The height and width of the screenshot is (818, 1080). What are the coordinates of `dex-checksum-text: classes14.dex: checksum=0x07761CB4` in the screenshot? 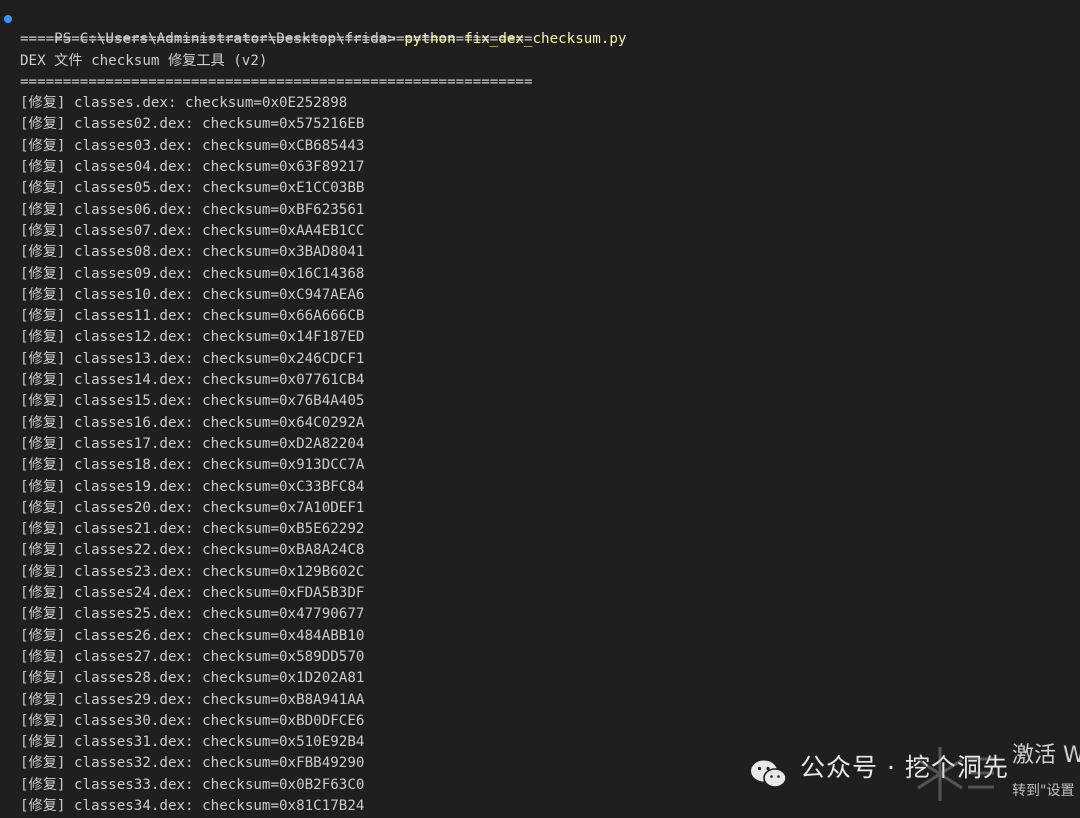 It's located at (215, 380).